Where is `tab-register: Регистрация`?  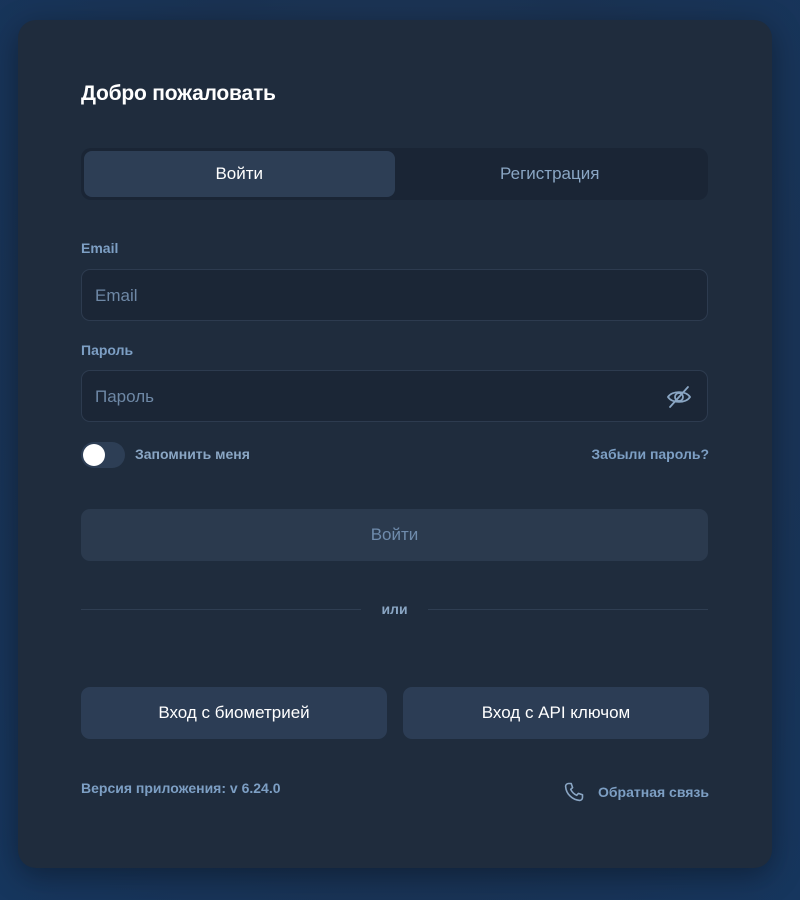 tab-register: Регистрация is located at coordinates (550, 174).